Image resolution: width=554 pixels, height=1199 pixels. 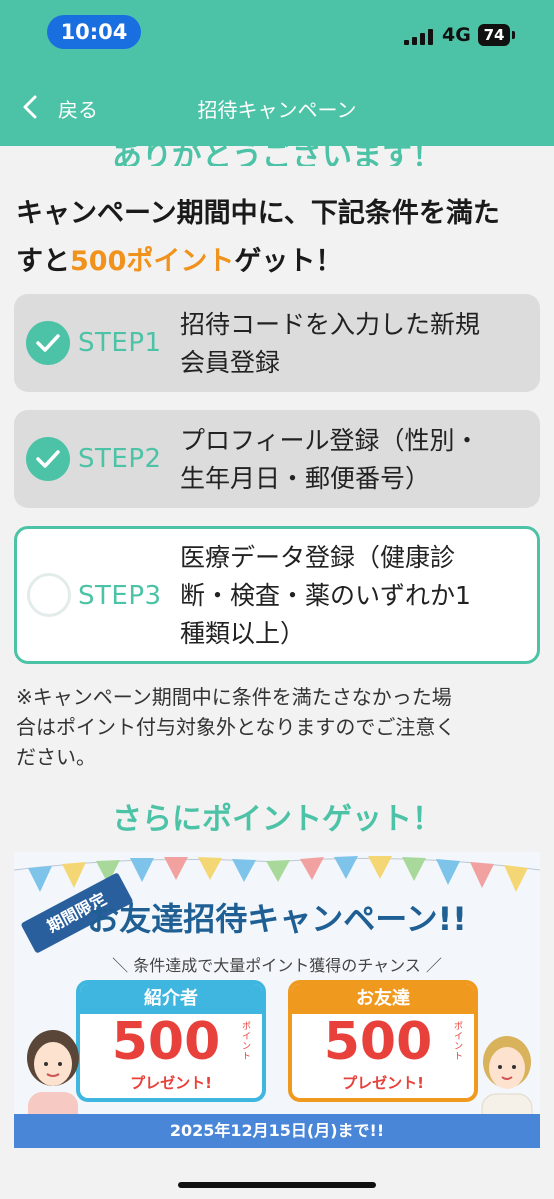 What do you see at coordinates (277, 819) in the screenshot?
I see `more-points-heading: さらにポイントゲット！` at bounding box center [277, 819].